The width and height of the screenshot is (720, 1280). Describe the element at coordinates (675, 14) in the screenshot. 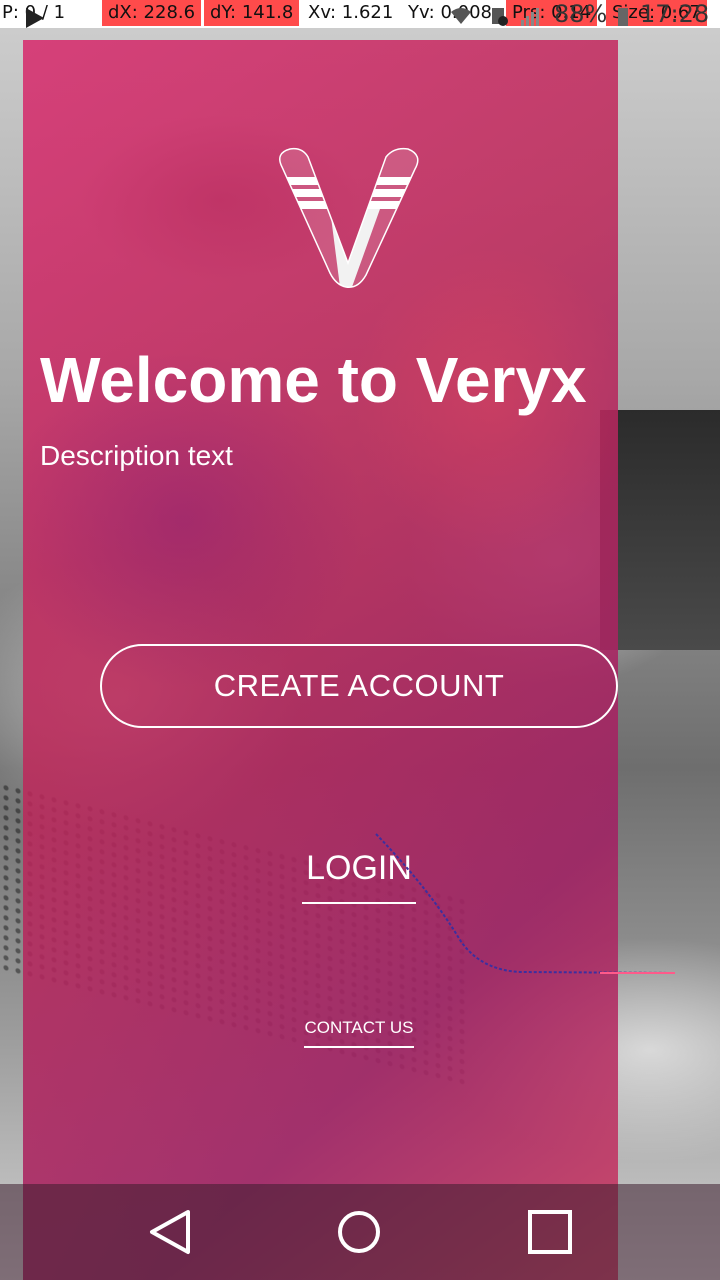

I see `clock: 17:28` at that location.